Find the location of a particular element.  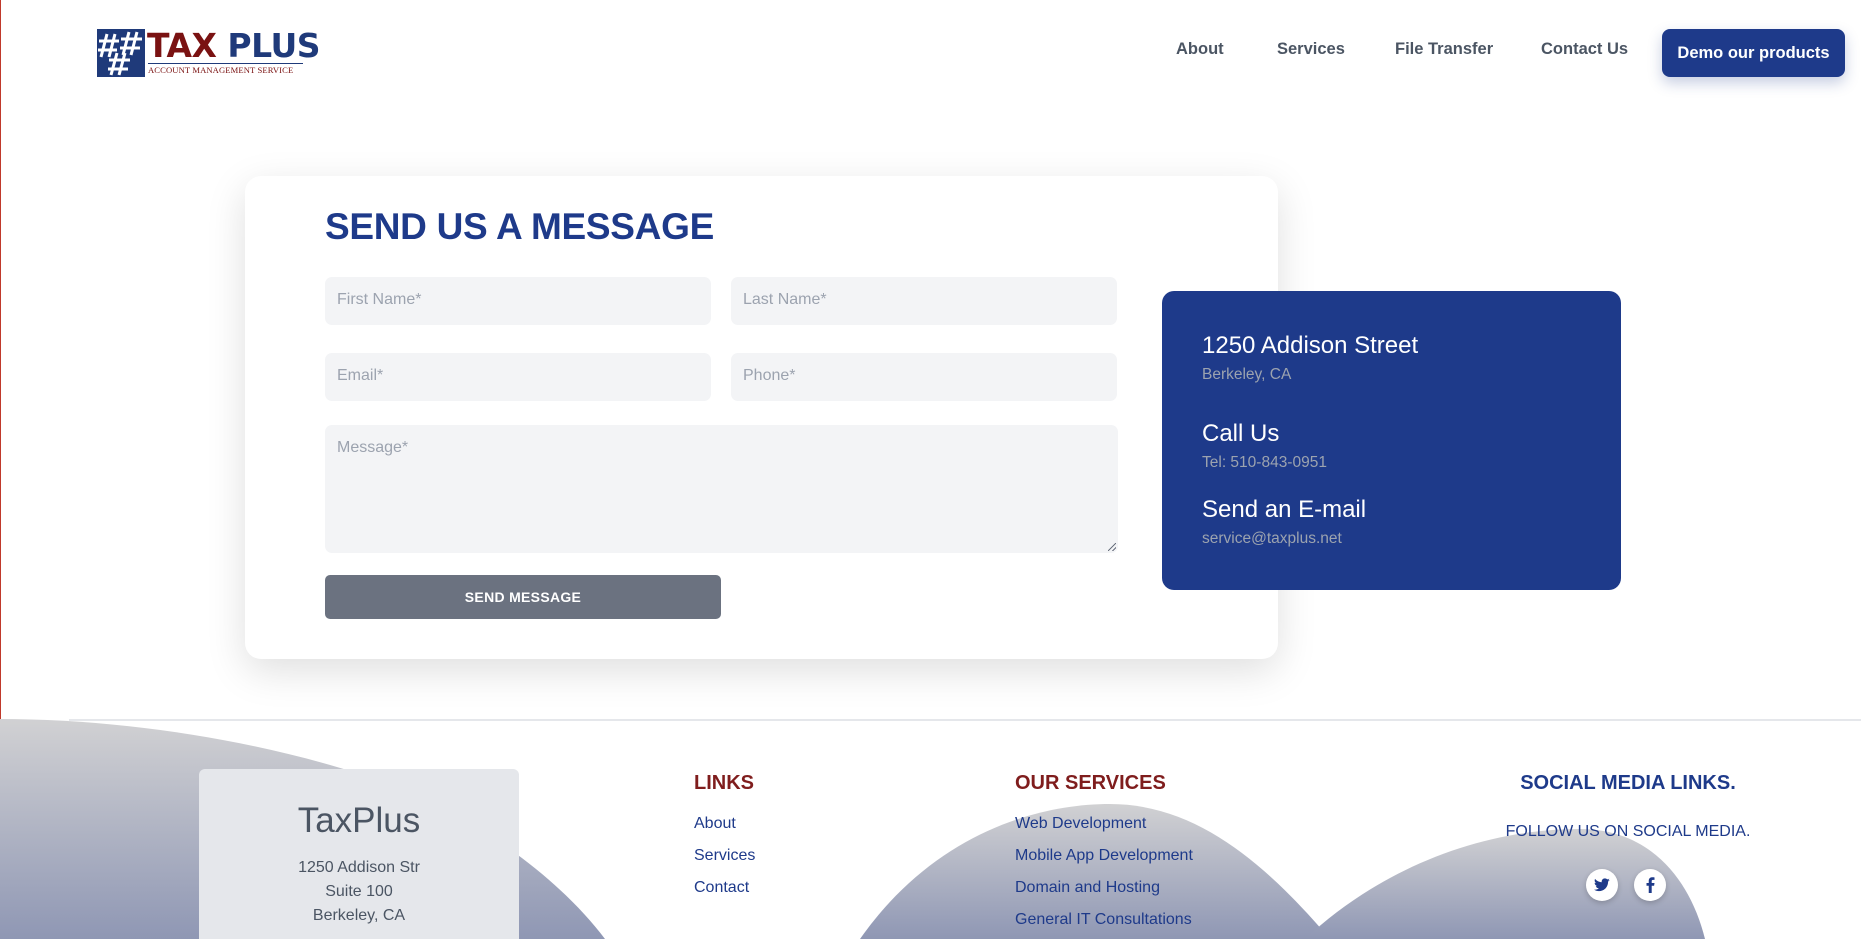

social-subheading: FOLLOW US ON SOCIAL MEDIA. is located at coordinates (1628, 831).